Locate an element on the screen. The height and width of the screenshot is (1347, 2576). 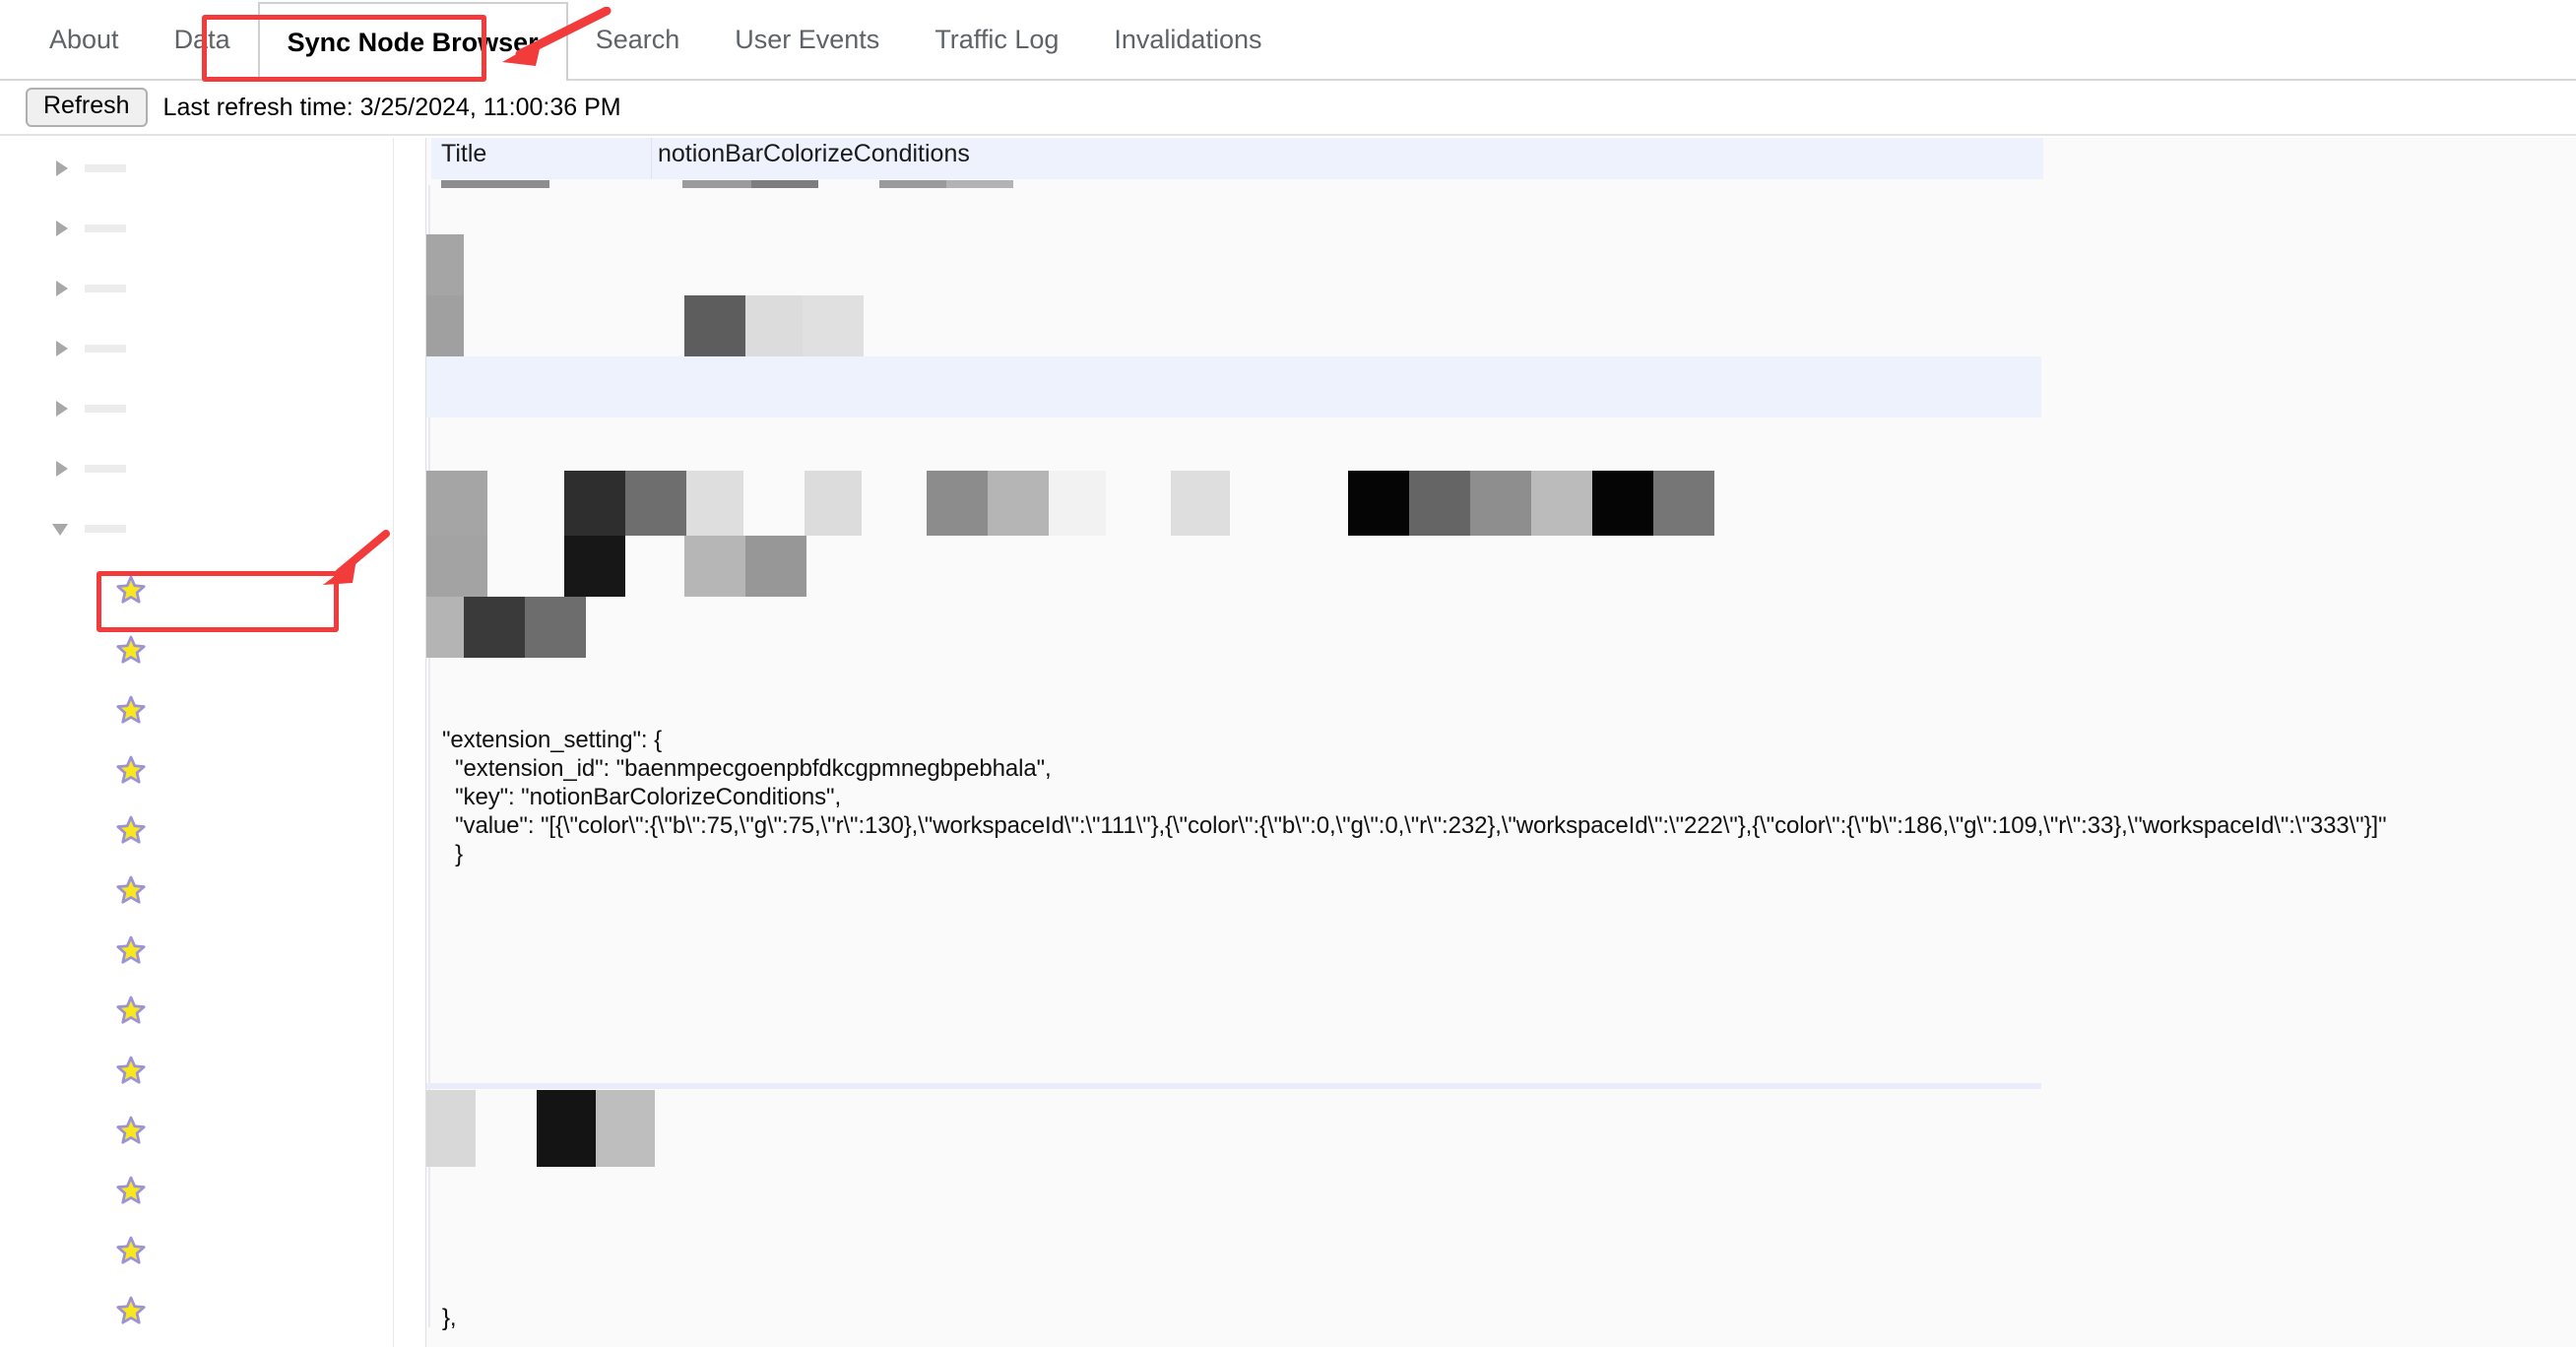
tab-data: Data is located at coordinates (202, 40).